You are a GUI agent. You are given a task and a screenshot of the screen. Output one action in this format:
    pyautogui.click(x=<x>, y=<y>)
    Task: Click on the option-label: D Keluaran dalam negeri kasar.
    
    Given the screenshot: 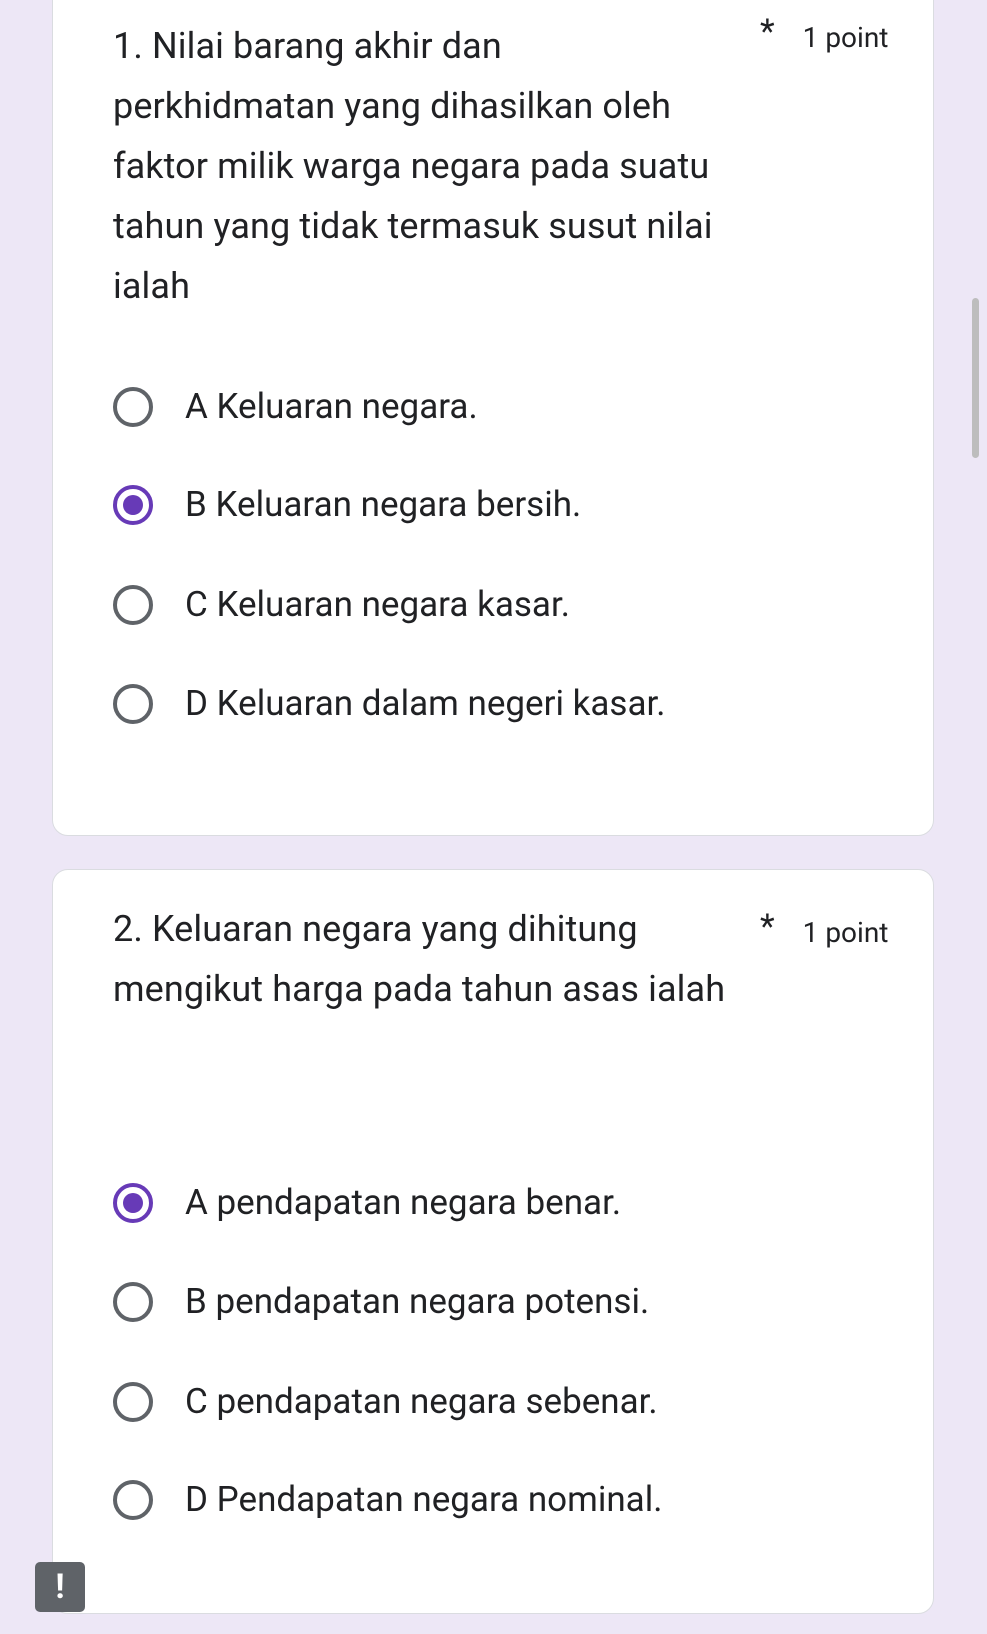 What is the action you would take?
    pyautogui.click(x=425, y=703)
    